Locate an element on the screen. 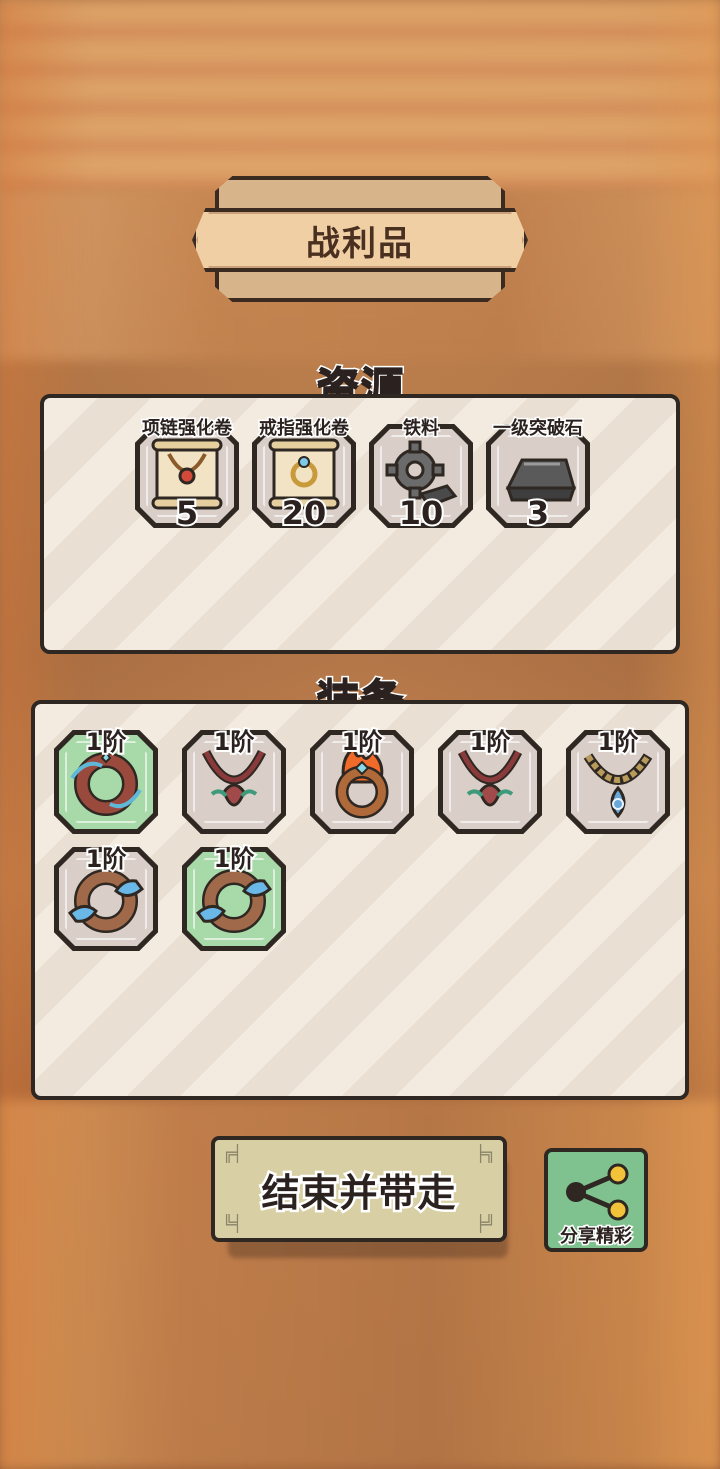 The image size is (720, 1469). corner-ornament: ╚╡ is located at coordinates (233, 1223).